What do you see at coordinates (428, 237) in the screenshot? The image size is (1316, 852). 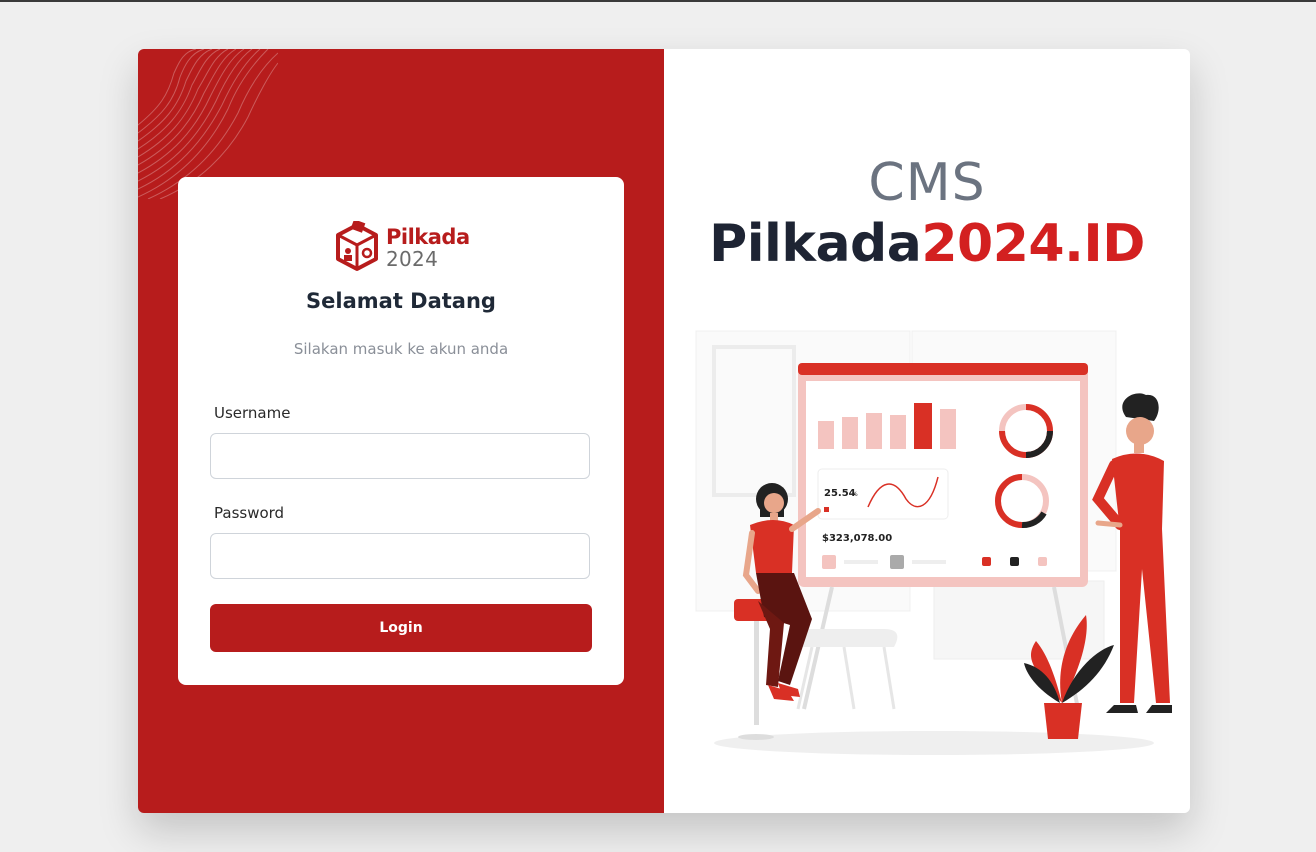 I see `logo-text-pilkada: Pilkada` at bounding box center [428, 237].